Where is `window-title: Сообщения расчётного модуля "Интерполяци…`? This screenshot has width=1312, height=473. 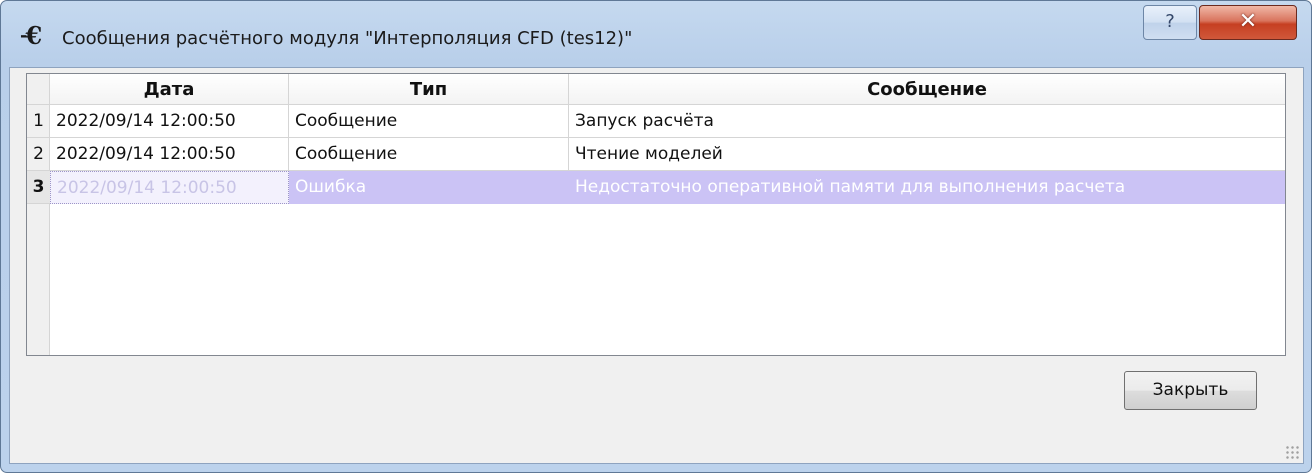
window-title: Сообщения расчётного модуля "Интерполяци… is located at coordinates (347, 38).